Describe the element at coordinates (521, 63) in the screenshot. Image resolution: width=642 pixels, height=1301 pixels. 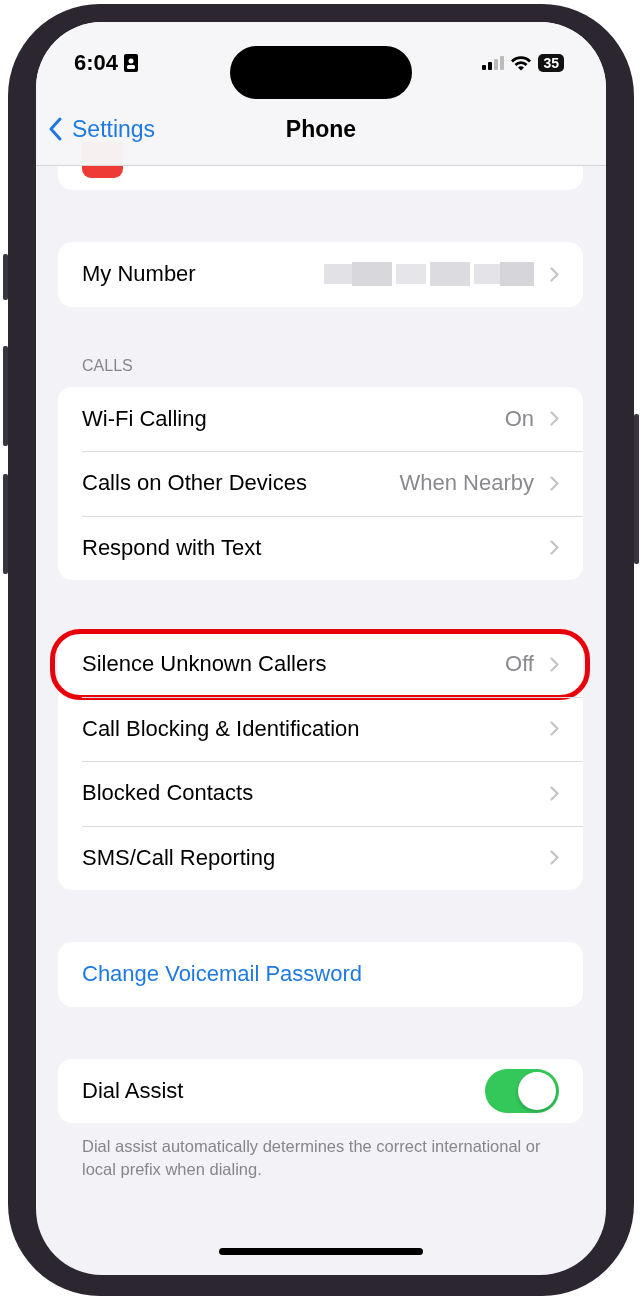
I see `wifi-icon` at that location.